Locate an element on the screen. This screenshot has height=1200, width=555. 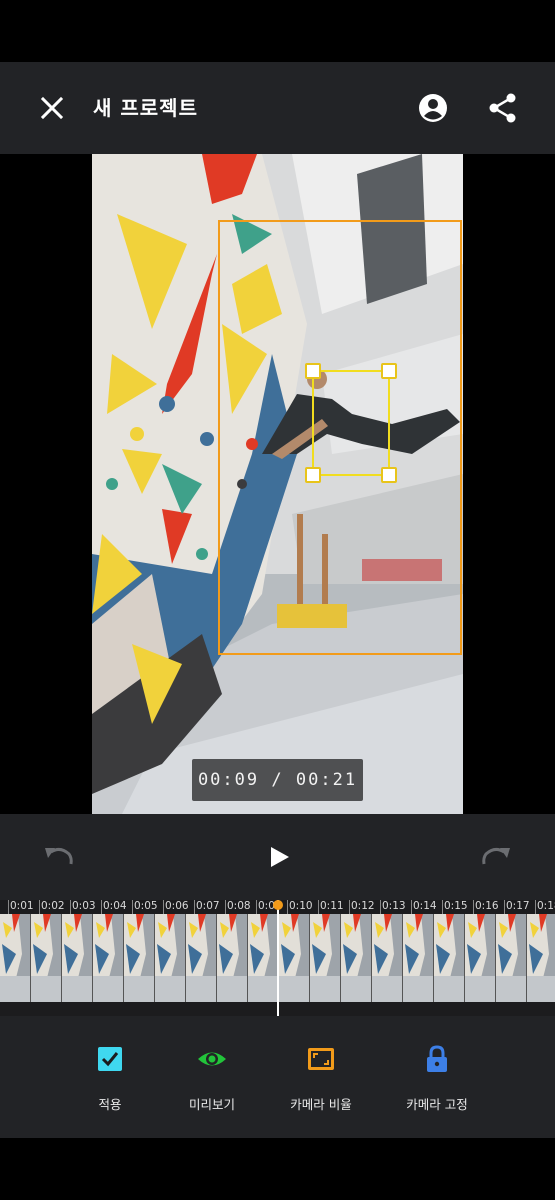
status-bar-area is located at coordinates (277, 31).